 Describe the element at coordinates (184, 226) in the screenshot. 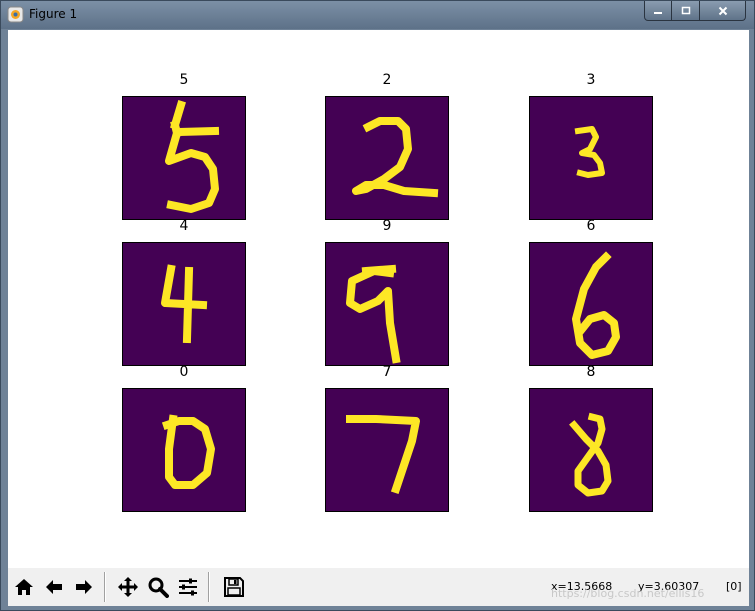

I see `subplot-title: 4` at that location.